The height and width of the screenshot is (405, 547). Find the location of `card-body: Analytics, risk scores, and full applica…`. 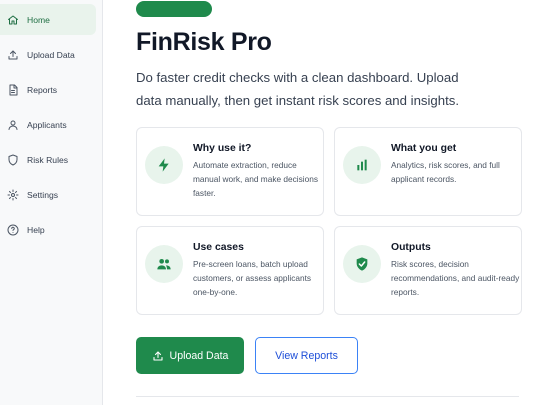

card-body: Analytics, risk scores, and full applica… is located at coordinates (445, 172).